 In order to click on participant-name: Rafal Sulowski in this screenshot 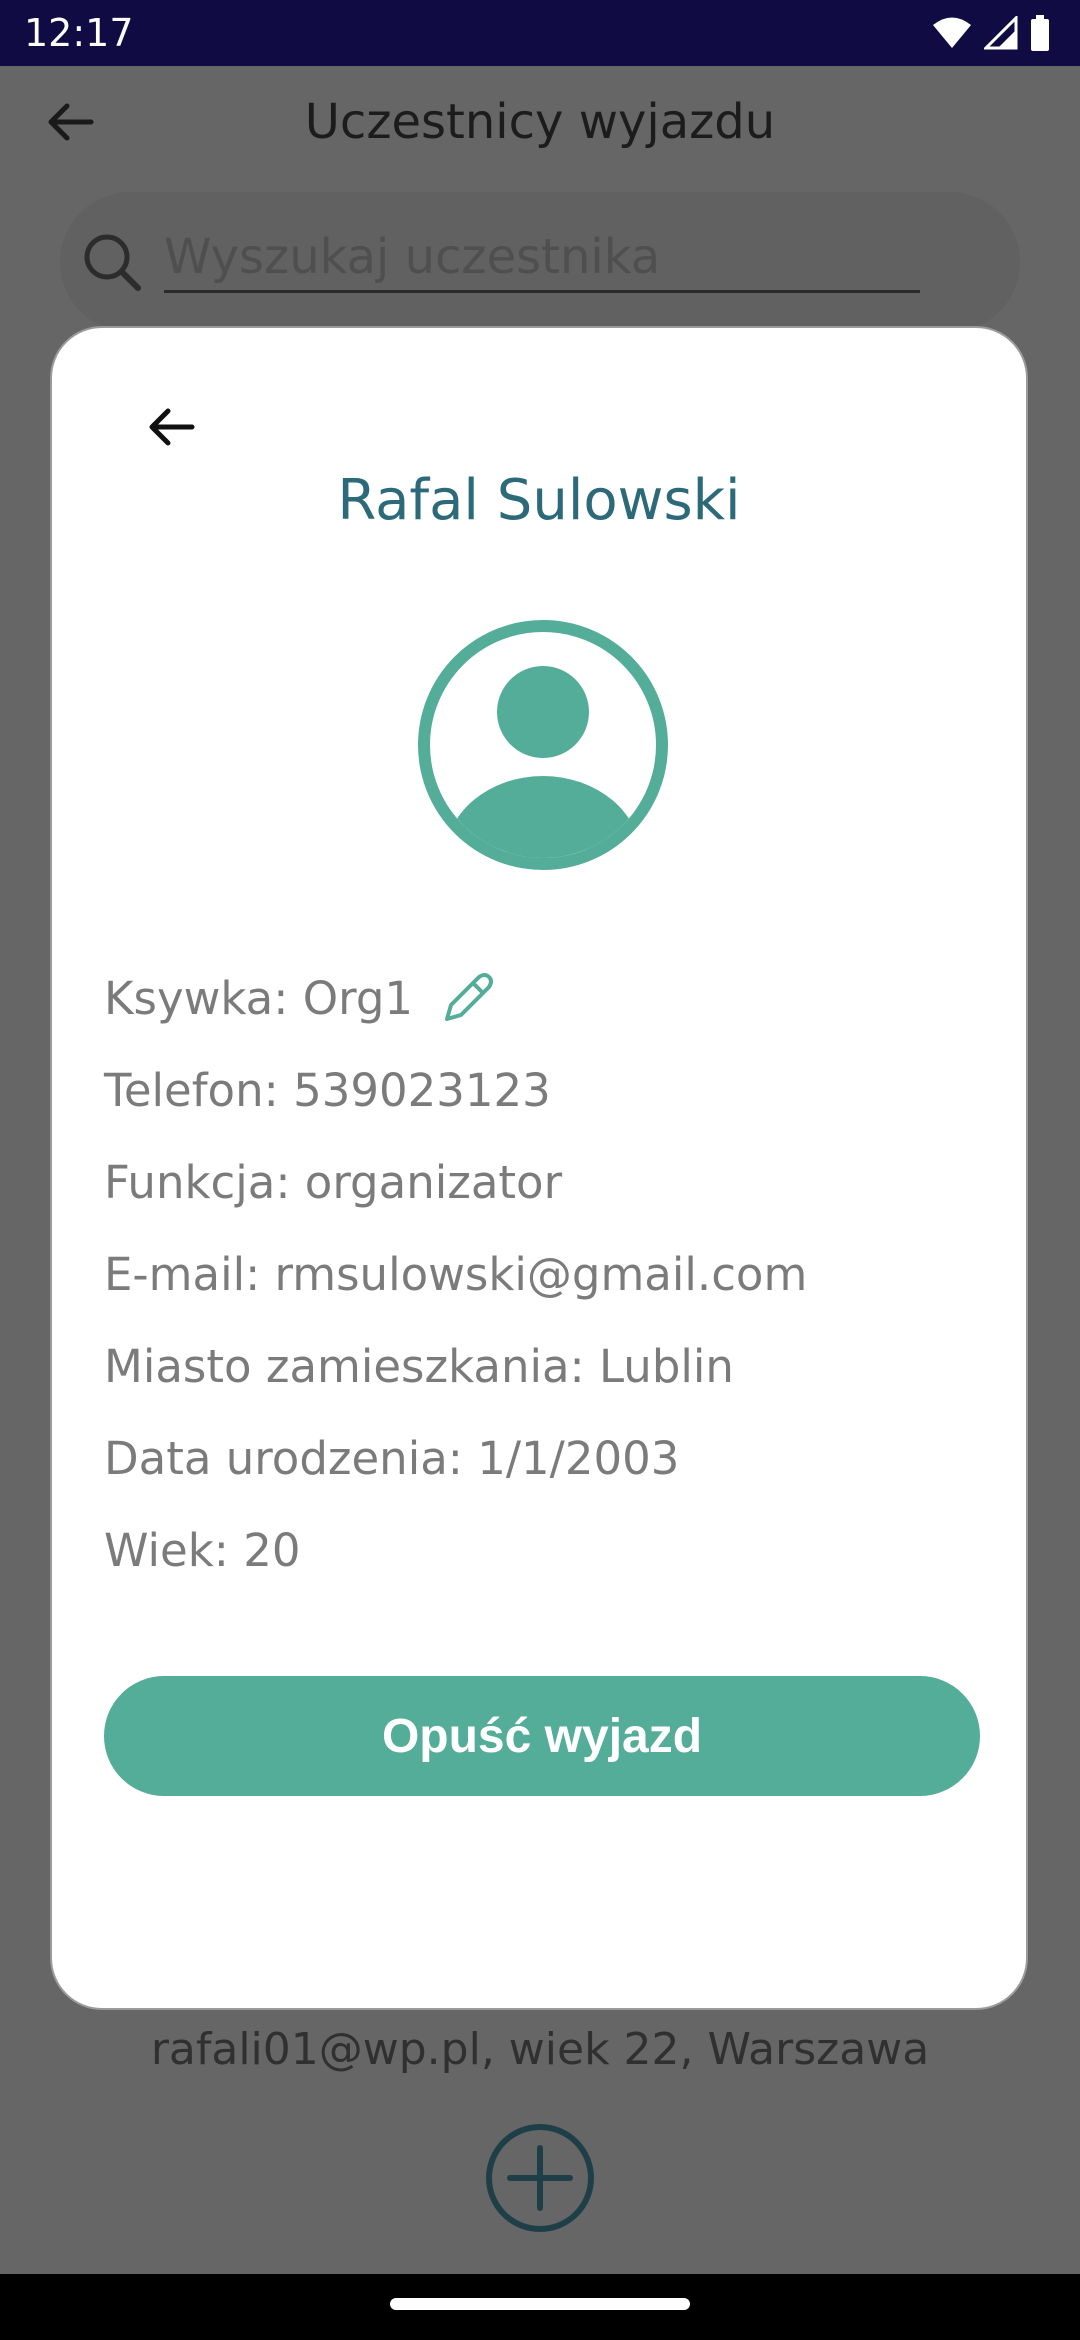, I will do `click(539, 500)`.